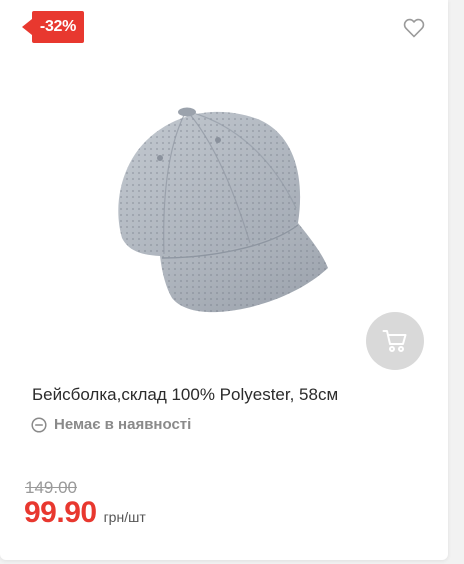 The height and width of the screenshot is (564, 464). What do you see at coordinates (124, 517) in the screenshot?
I see `price-unit: грн/шт` at bounding box center [124, 517].